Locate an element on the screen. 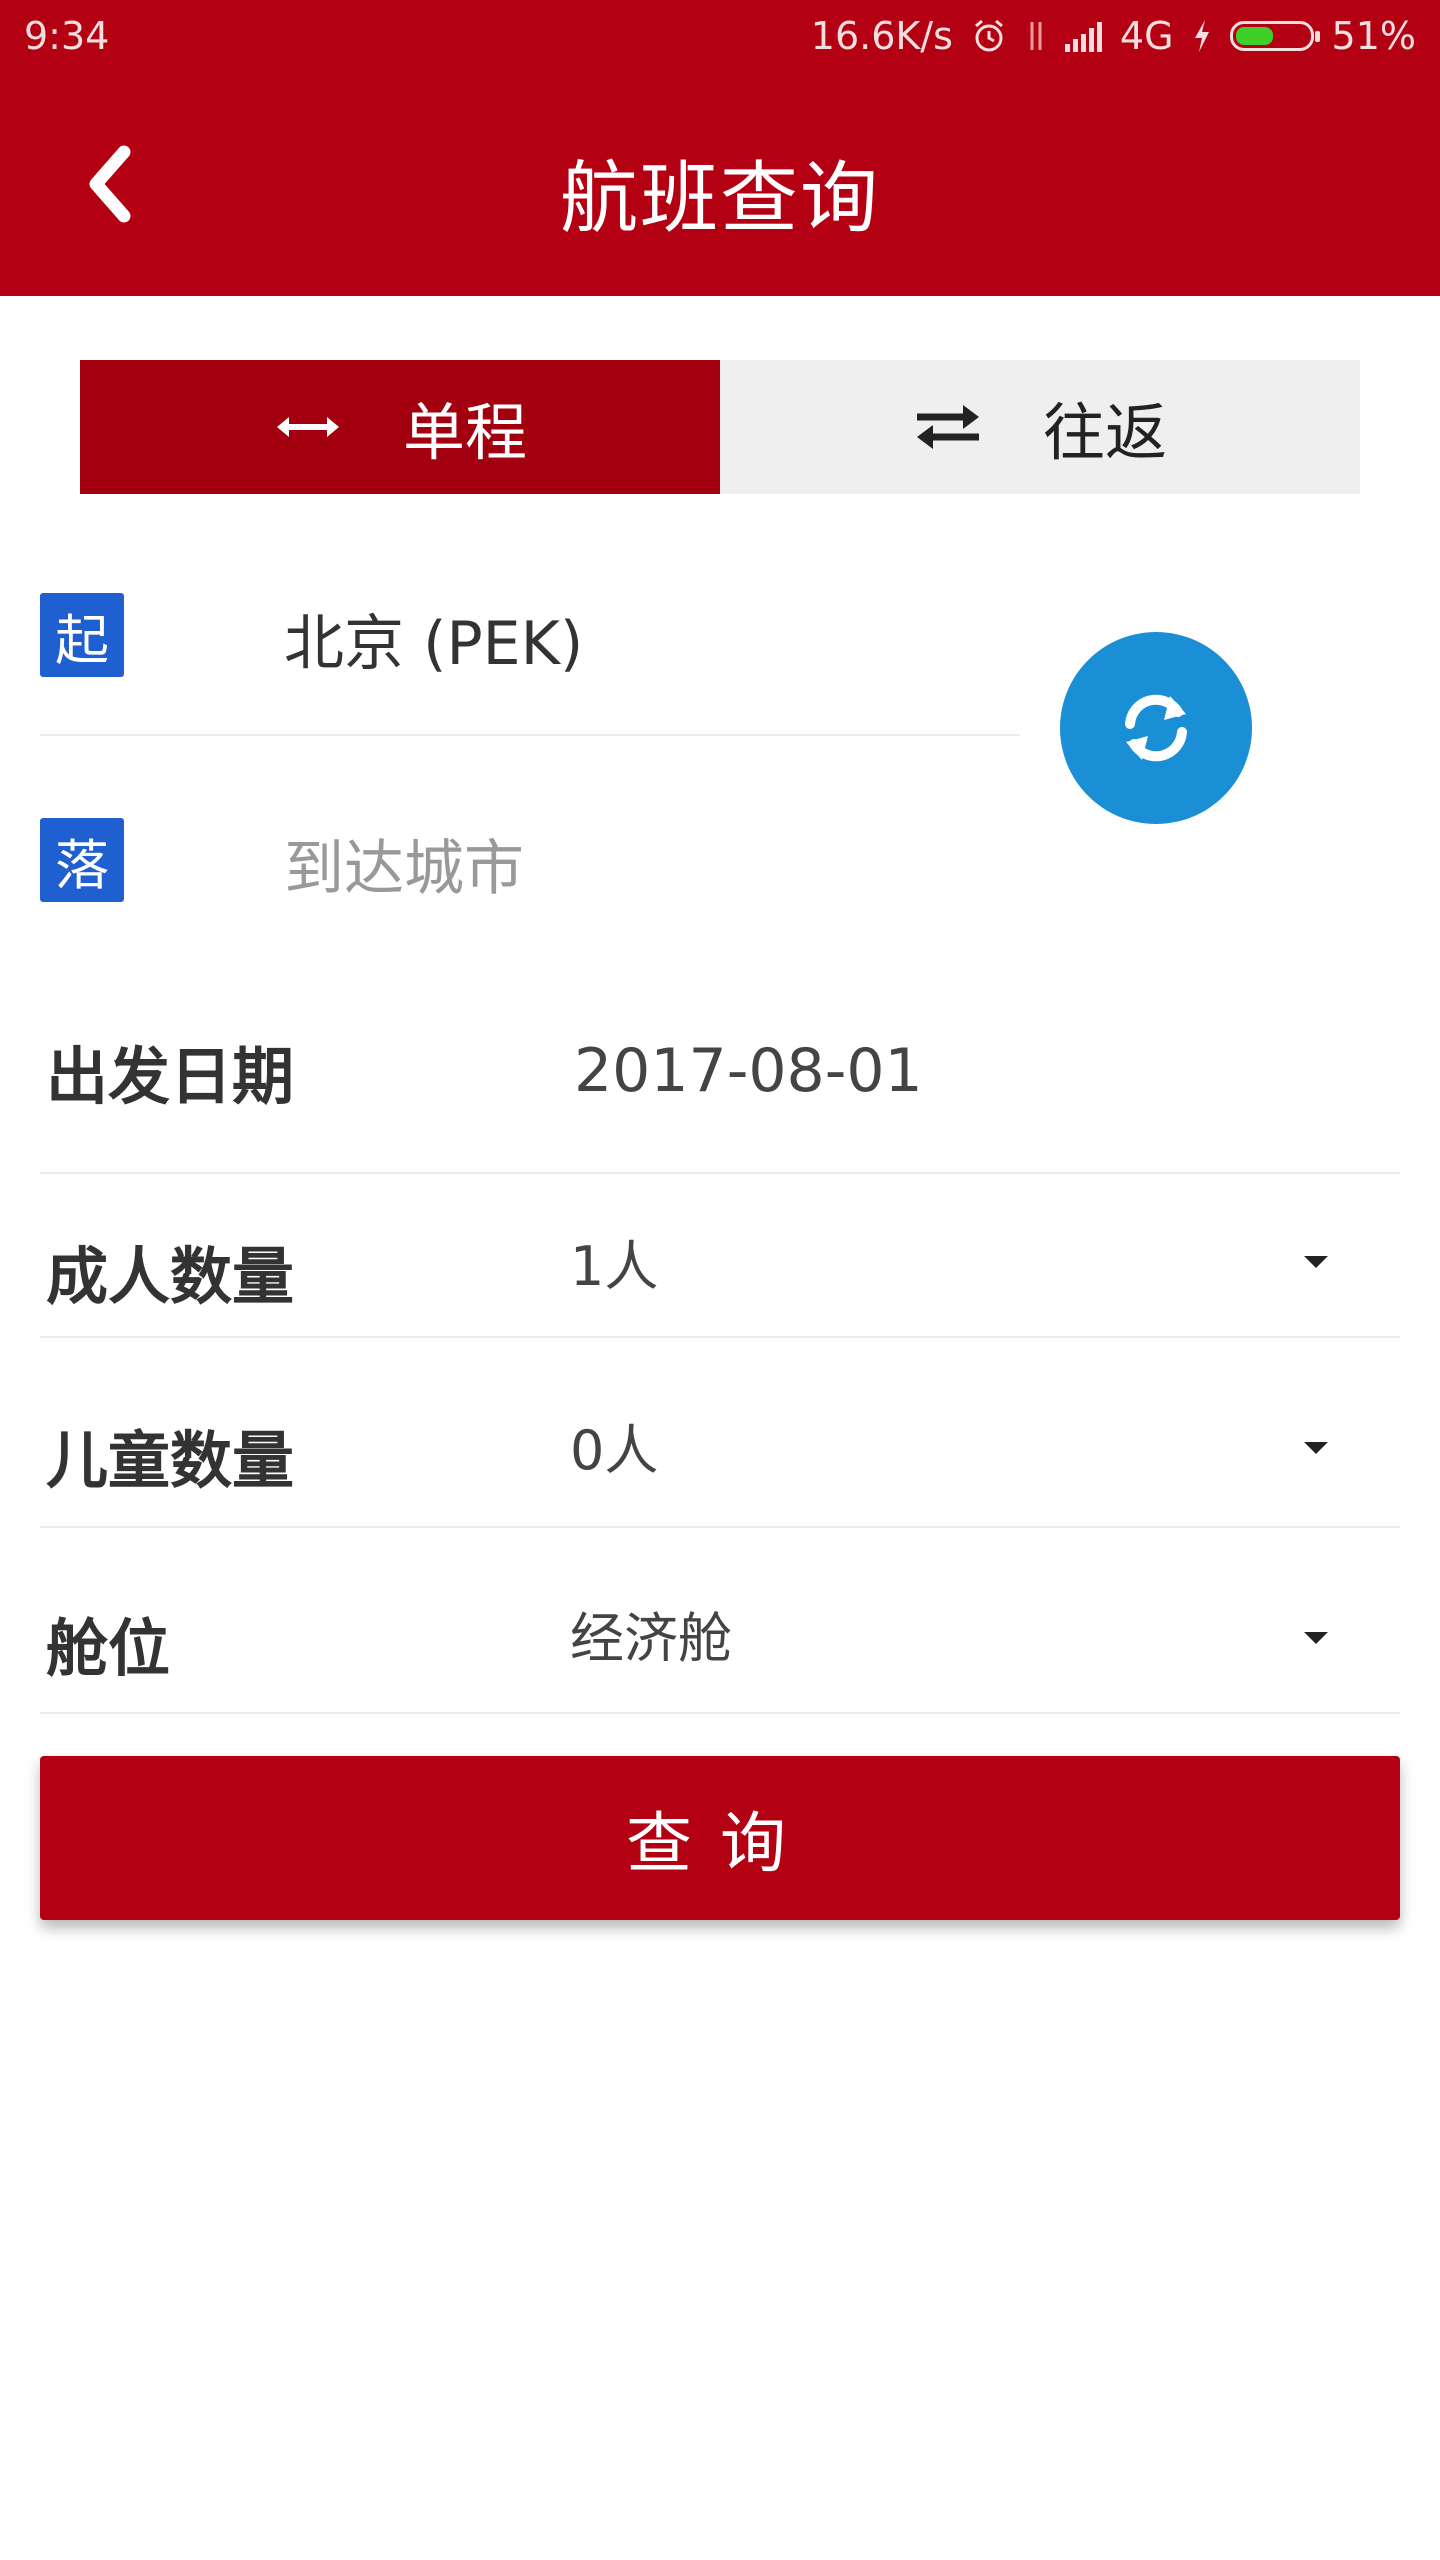 This screenshot has width=1440, height=2560. data-transfer-icon is located at coordinates (1036, 36).